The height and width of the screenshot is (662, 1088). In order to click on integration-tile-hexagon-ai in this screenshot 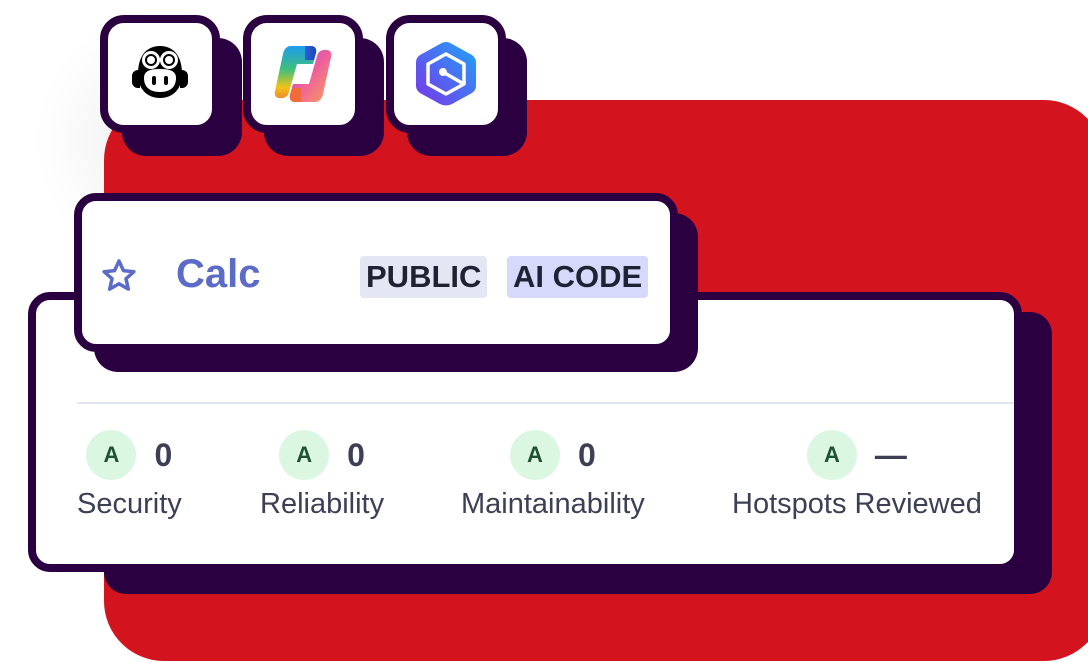, I will do `click(446, 74)`.